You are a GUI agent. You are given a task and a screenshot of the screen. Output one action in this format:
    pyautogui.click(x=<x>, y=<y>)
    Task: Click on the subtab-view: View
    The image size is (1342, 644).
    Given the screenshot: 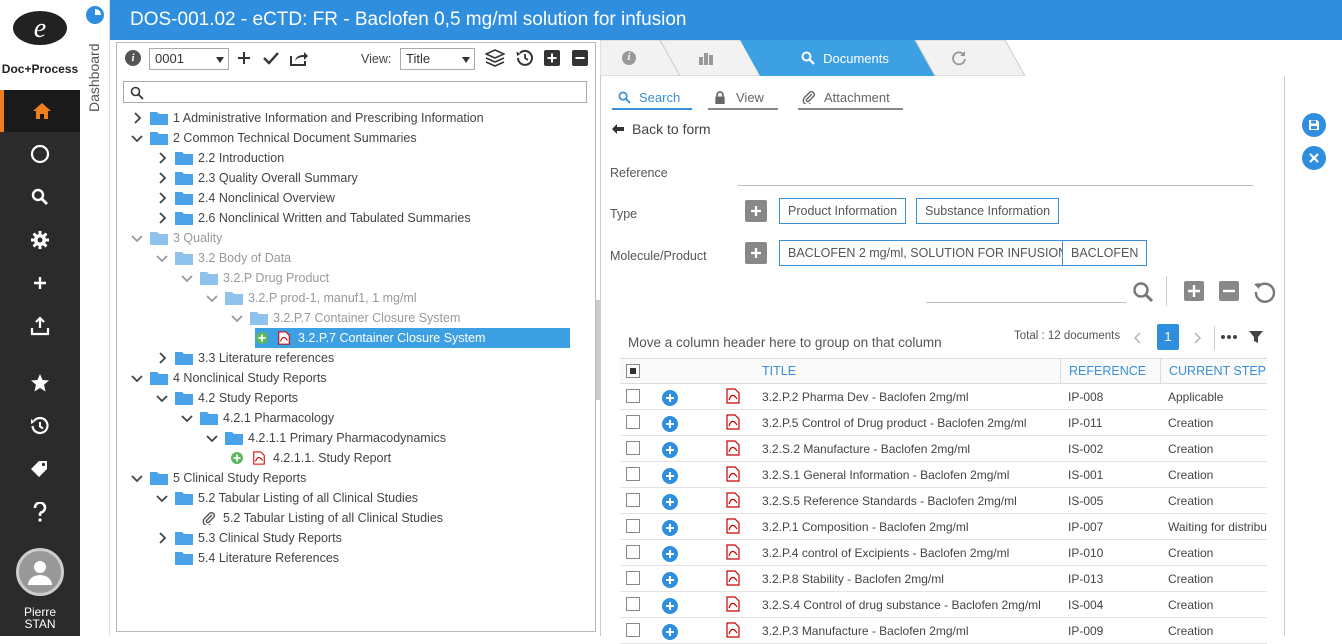 What is the action you would take?
    pyautogui.click(x=743, y=98)
    